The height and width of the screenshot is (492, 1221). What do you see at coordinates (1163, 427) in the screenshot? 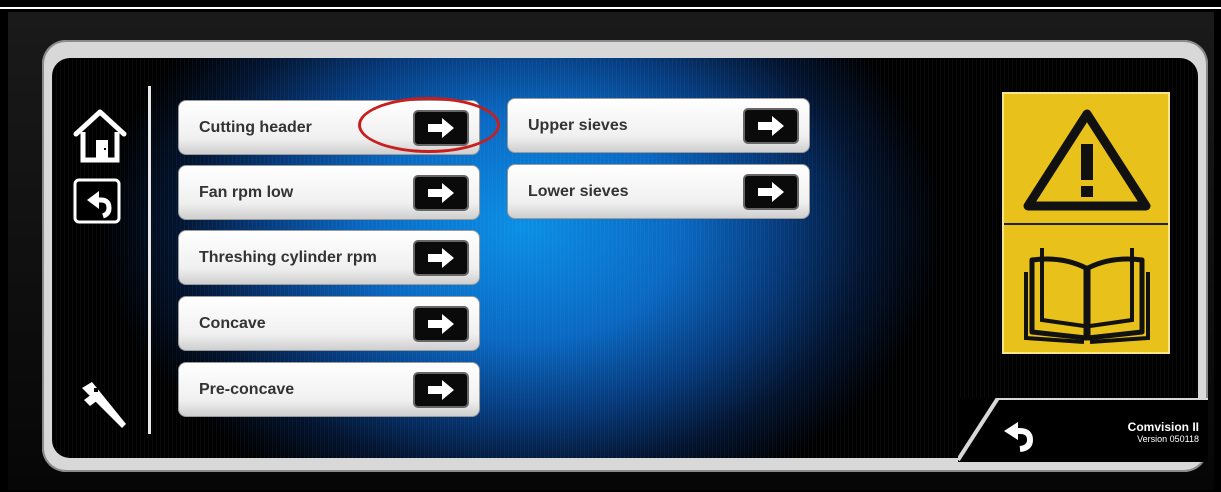
I see `brand-name: Comvision II` at bounding box center [1163, 427].